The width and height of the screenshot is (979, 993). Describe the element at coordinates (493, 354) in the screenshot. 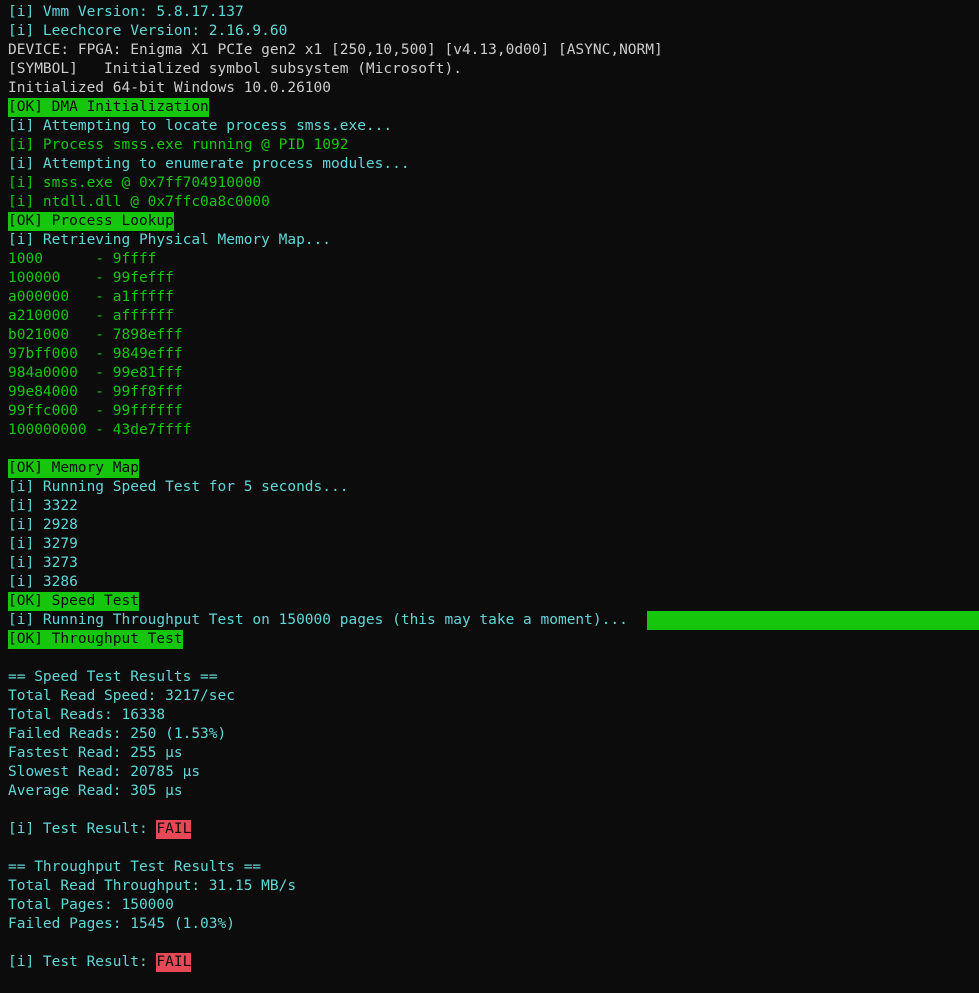

I see `terminal-line: 97bff000 - 9849efff` at that location.